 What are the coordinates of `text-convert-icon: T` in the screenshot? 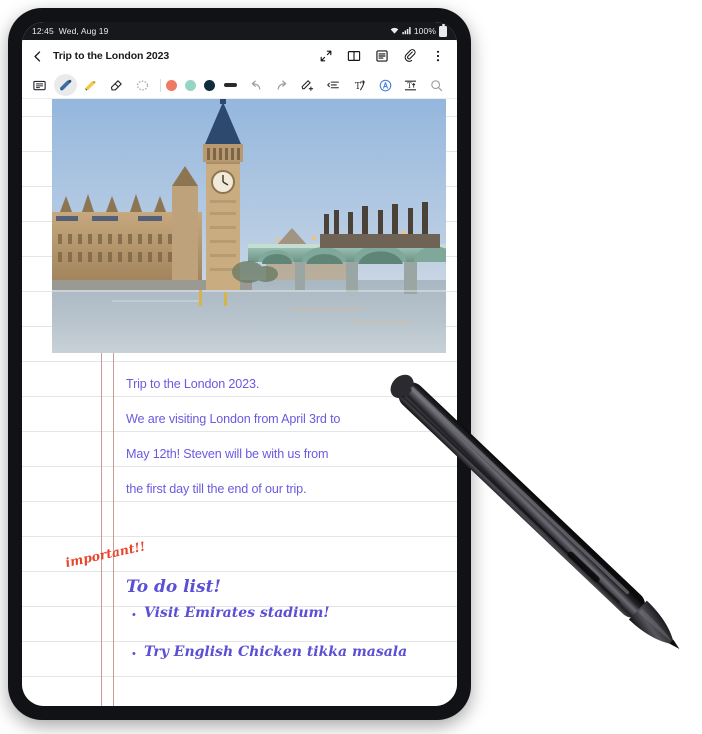 It's located at (359, 85).